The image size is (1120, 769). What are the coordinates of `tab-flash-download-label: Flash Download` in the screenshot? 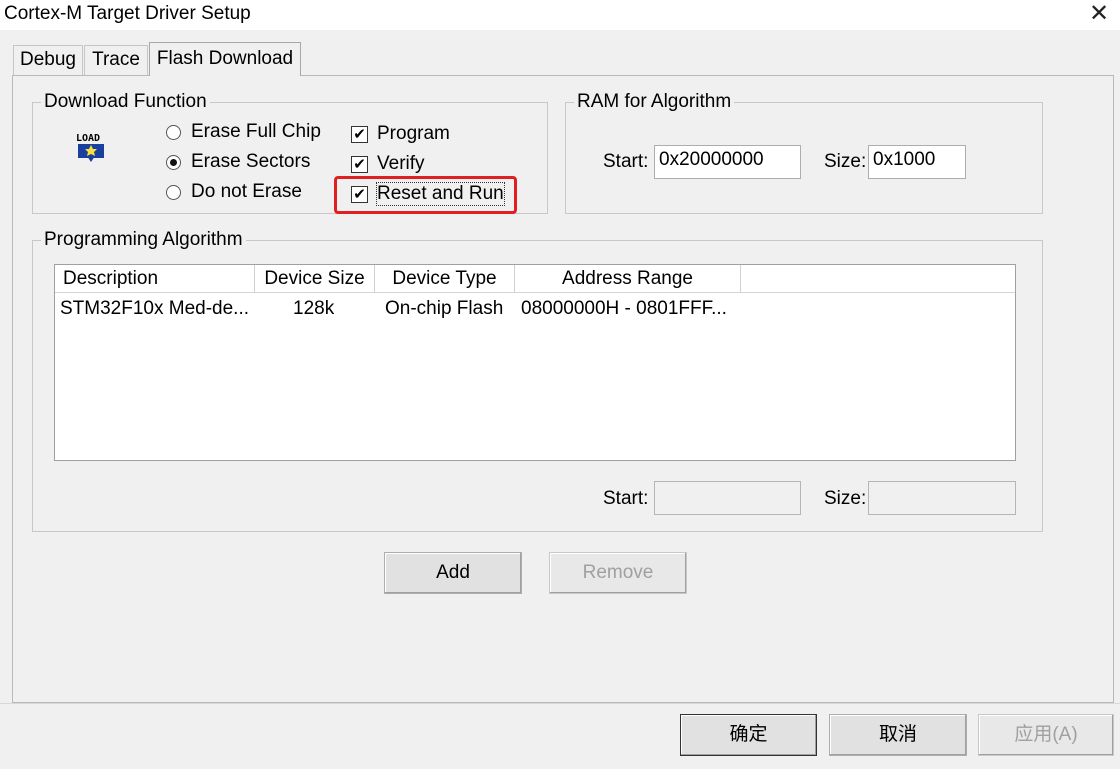 It's located at (225, 58).